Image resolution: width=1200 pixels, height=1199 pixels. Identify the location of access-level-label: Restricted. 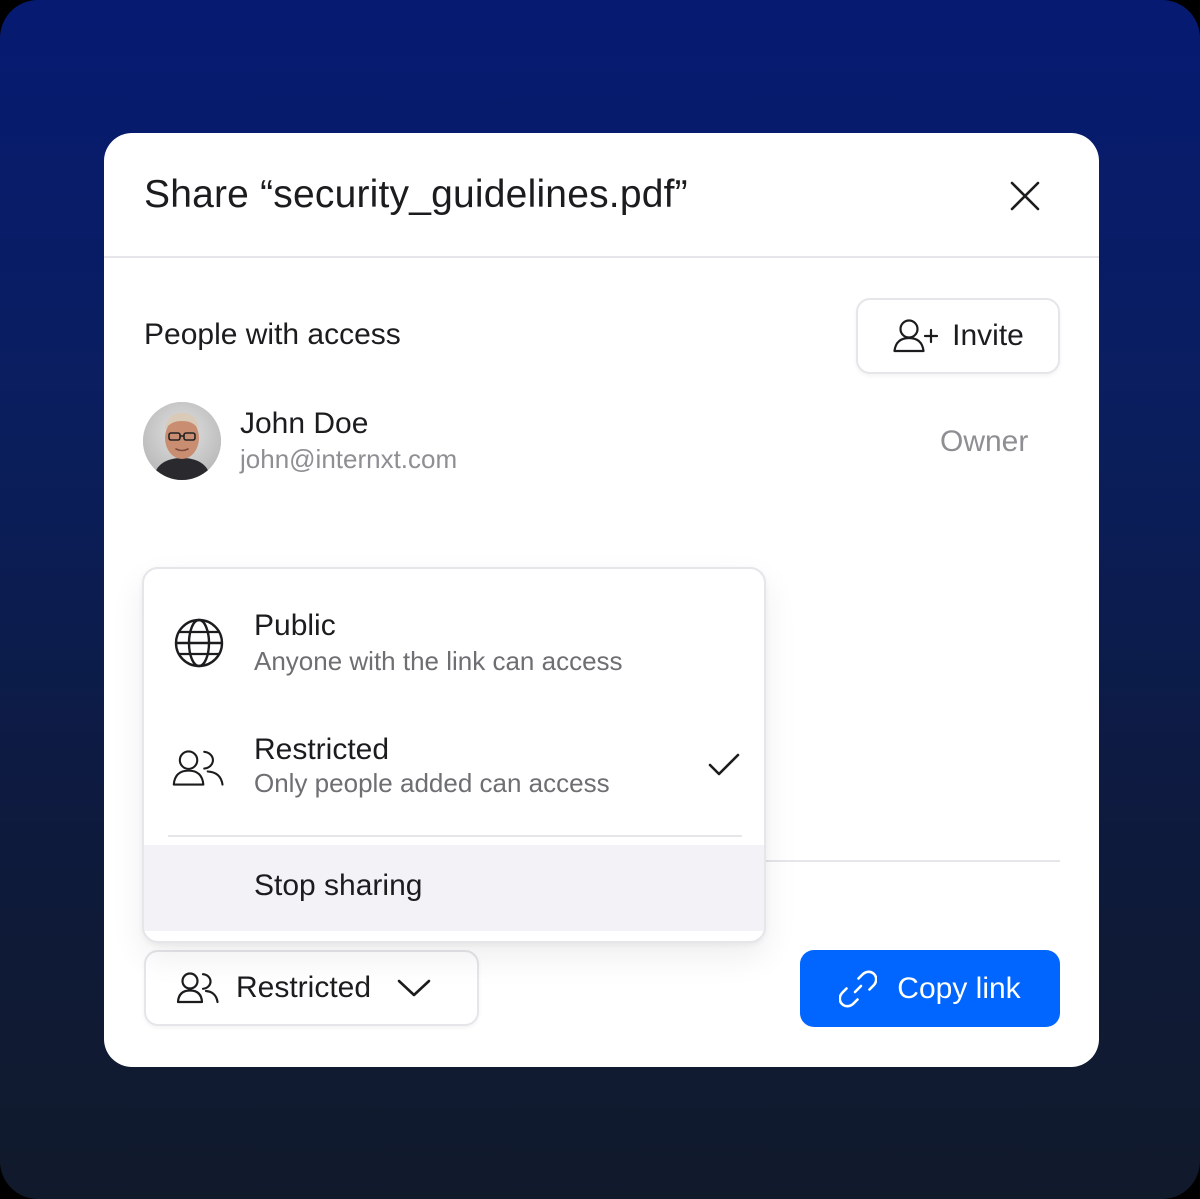
(304, 987).